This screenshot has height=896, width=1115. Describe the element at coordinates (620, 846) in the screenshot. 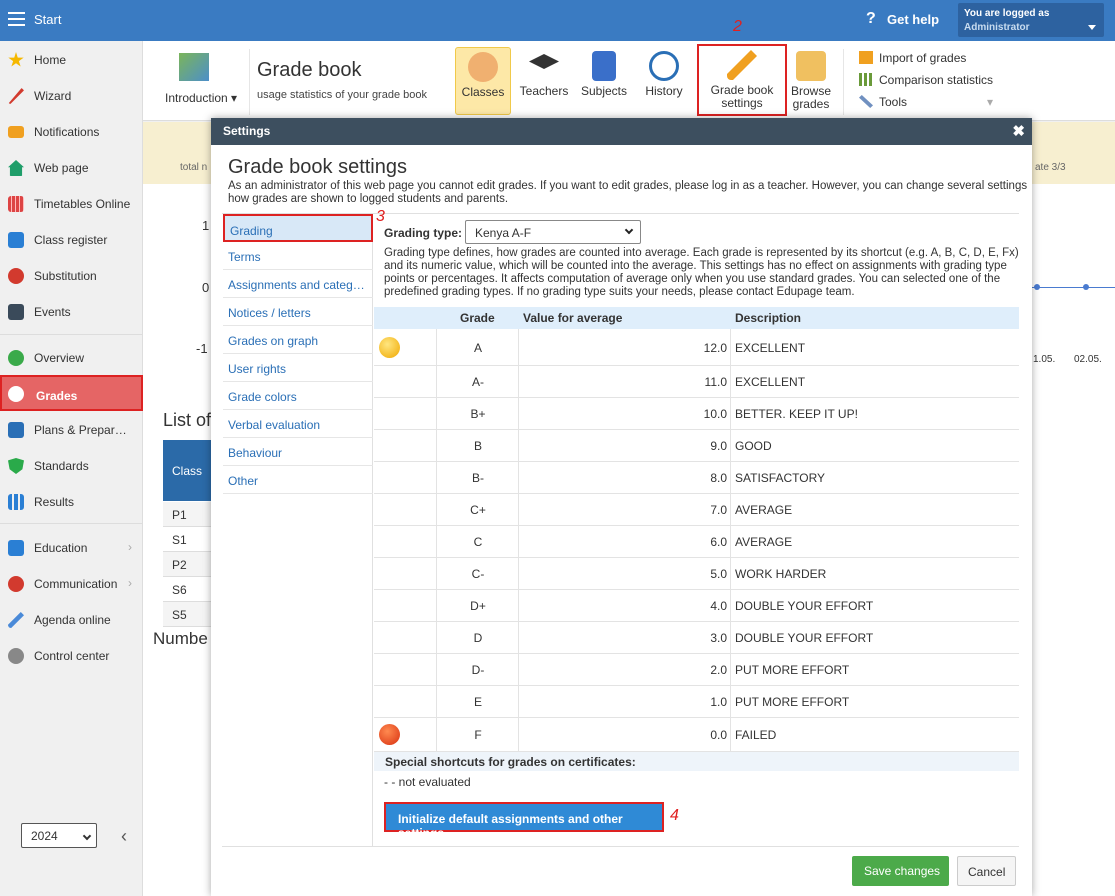

I see `divider` at that location.